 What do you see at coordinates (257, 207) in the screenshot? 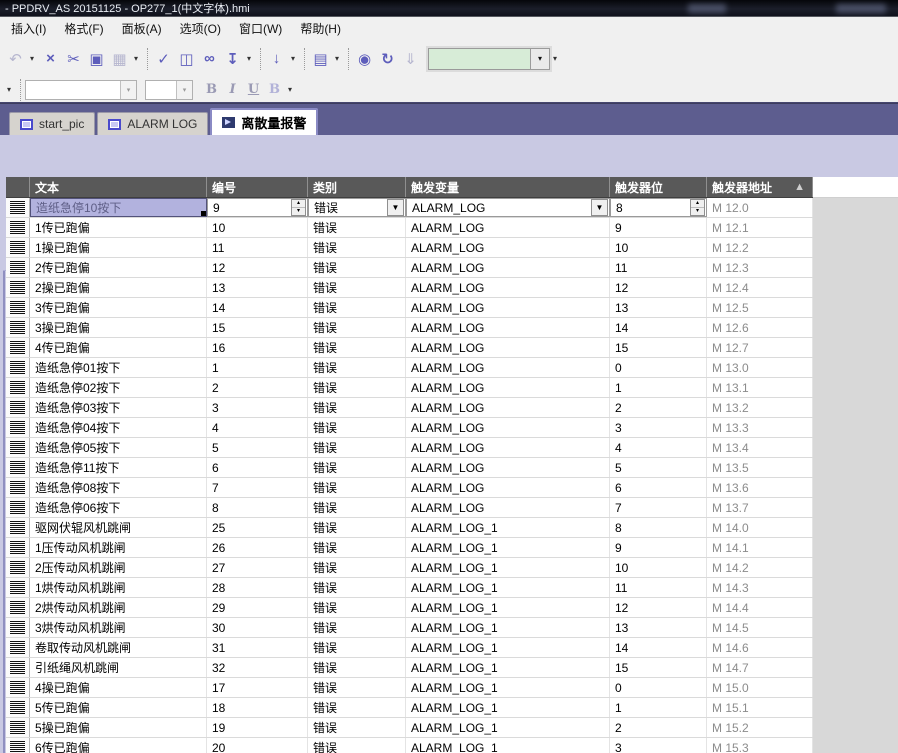
I see `cell-number: 9 ▴ ▾` at bounding box center [257, 207].